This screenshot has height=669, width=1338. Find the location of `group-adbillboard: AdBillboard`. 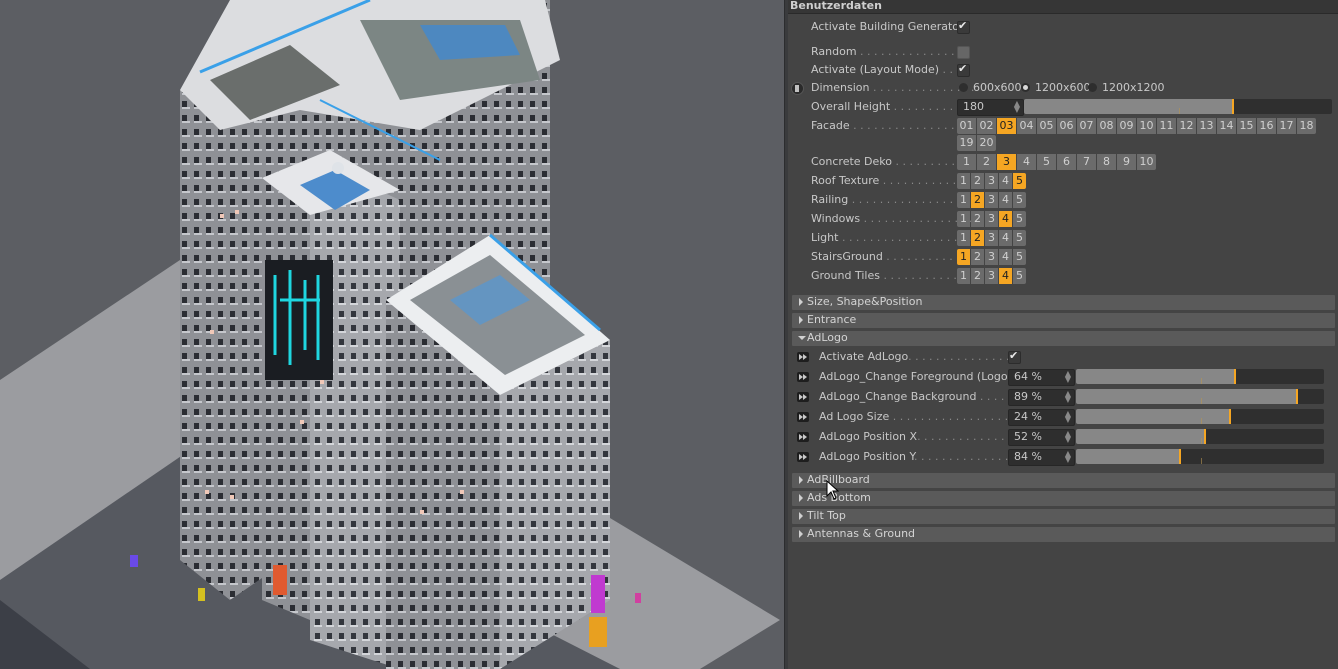

group-adbillboard: AdBillboard is located at coordinates (1063, 480).